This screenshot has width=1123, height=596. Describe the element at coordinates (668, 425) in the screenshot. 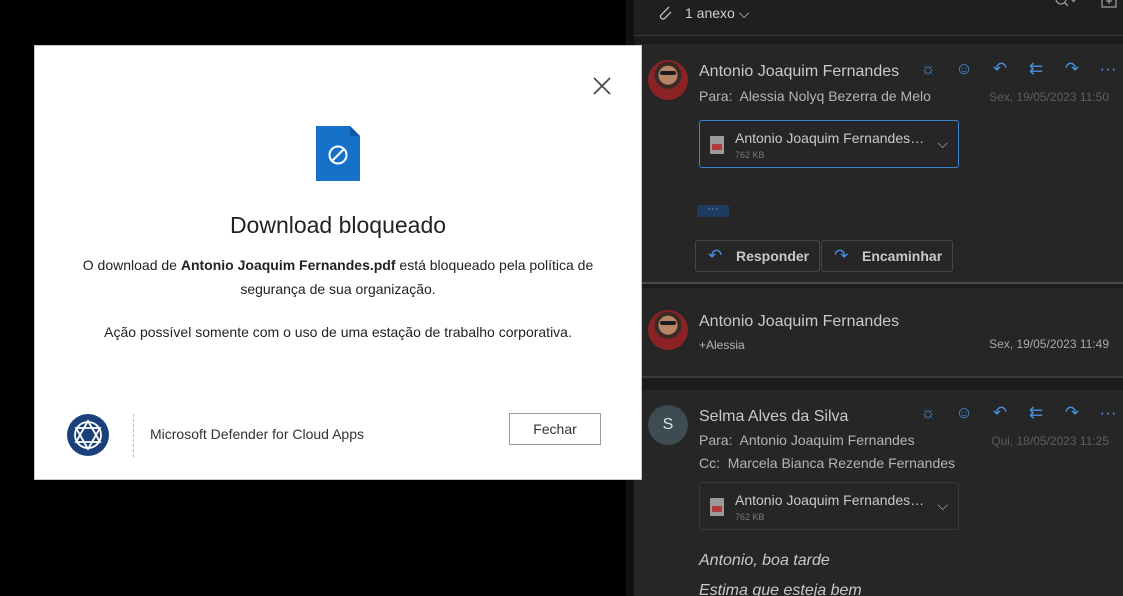

I see `avatar: S` at that location.